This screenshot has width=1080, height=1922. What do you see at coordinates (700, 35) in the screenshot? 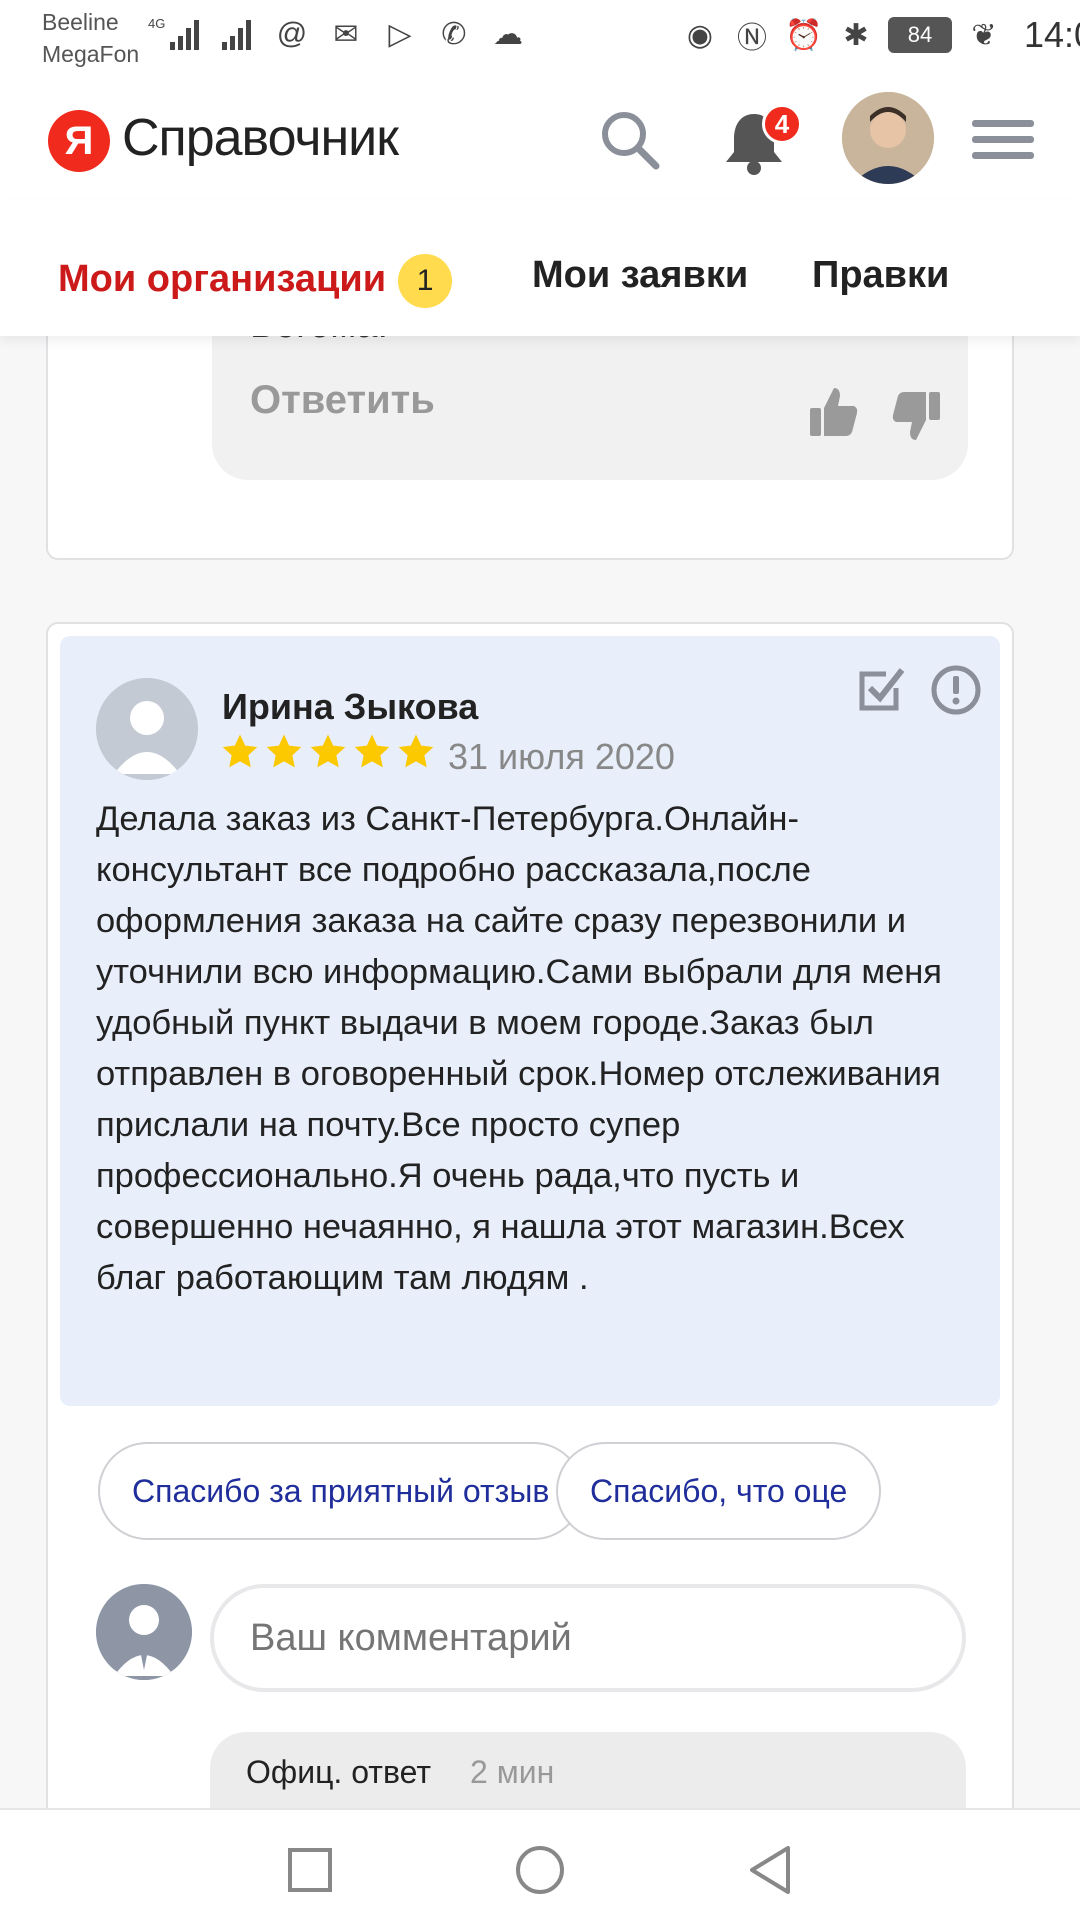
I see `eye-icon: ◉` at bounding box center [700, 35].